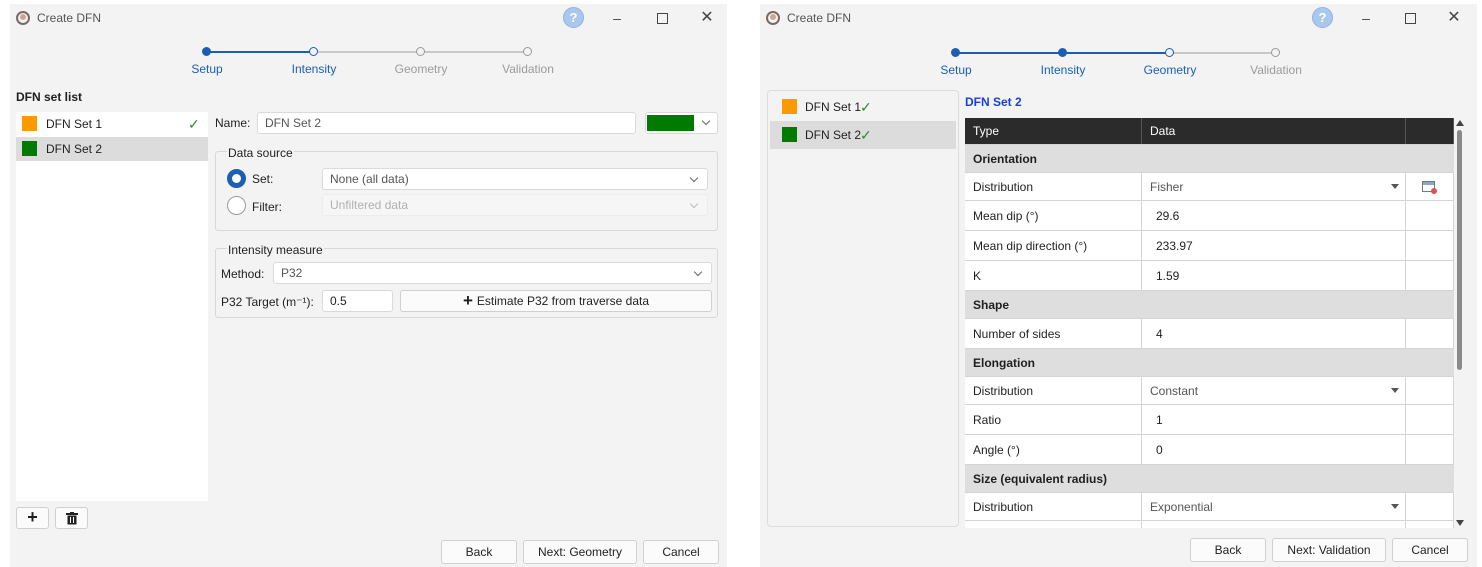  What do you see at coordinates (1274, 390) in the screenshot?
I see `distribution-select: Constant` at bounding box center [1274, 390].